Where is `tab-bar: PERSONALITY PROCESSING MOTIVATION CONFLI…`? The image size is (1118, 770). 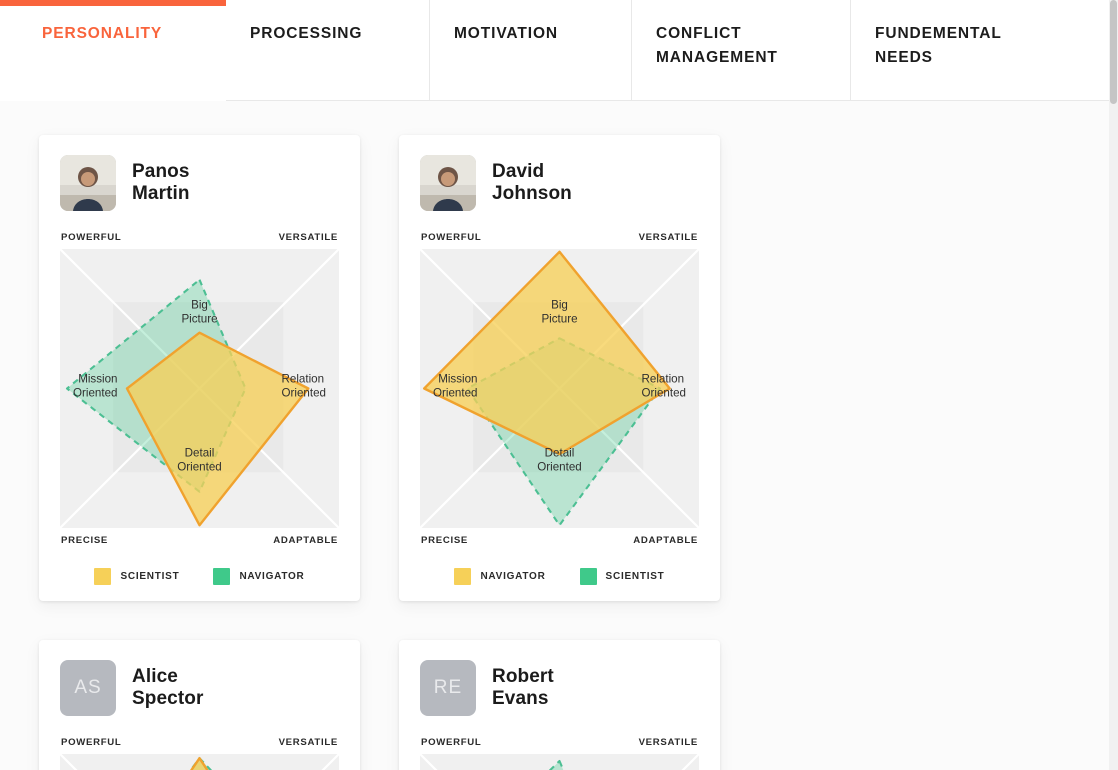
tab-bar: PERSONALITY PROCESSING MOTIVATION CONFLI… is located at coordinates (559, 50).